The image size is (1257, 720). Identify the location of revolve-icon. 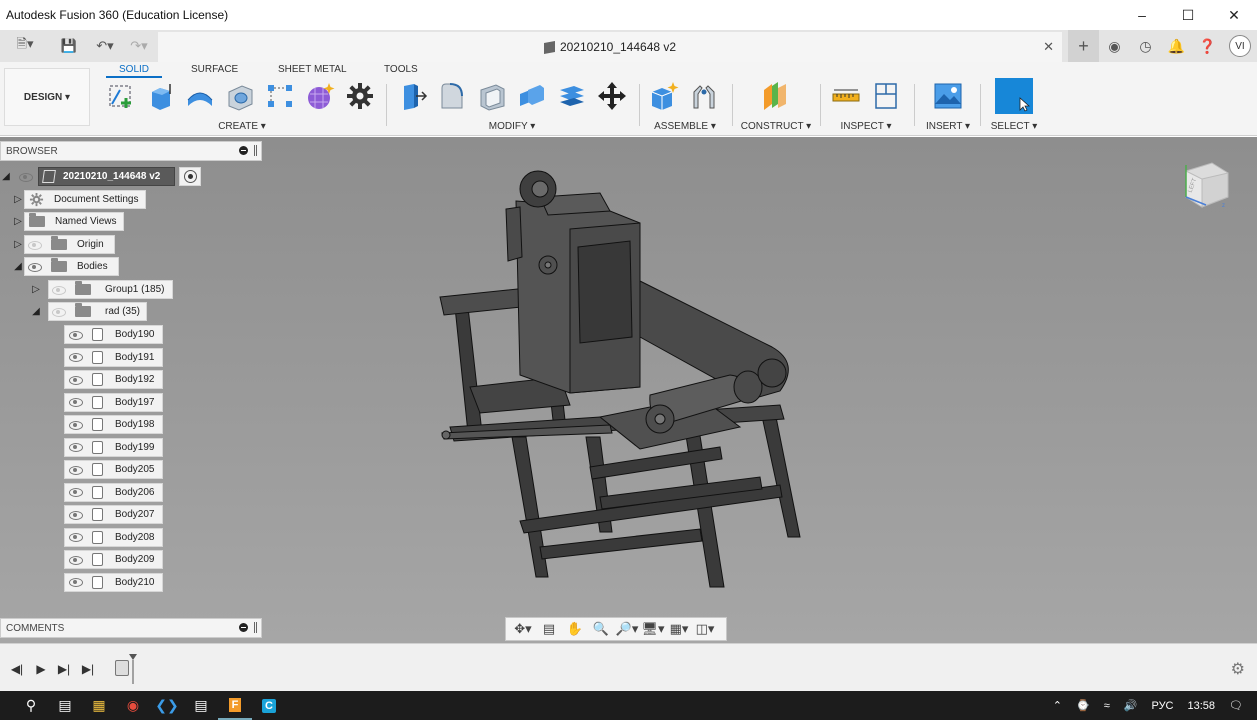
(200, 96).